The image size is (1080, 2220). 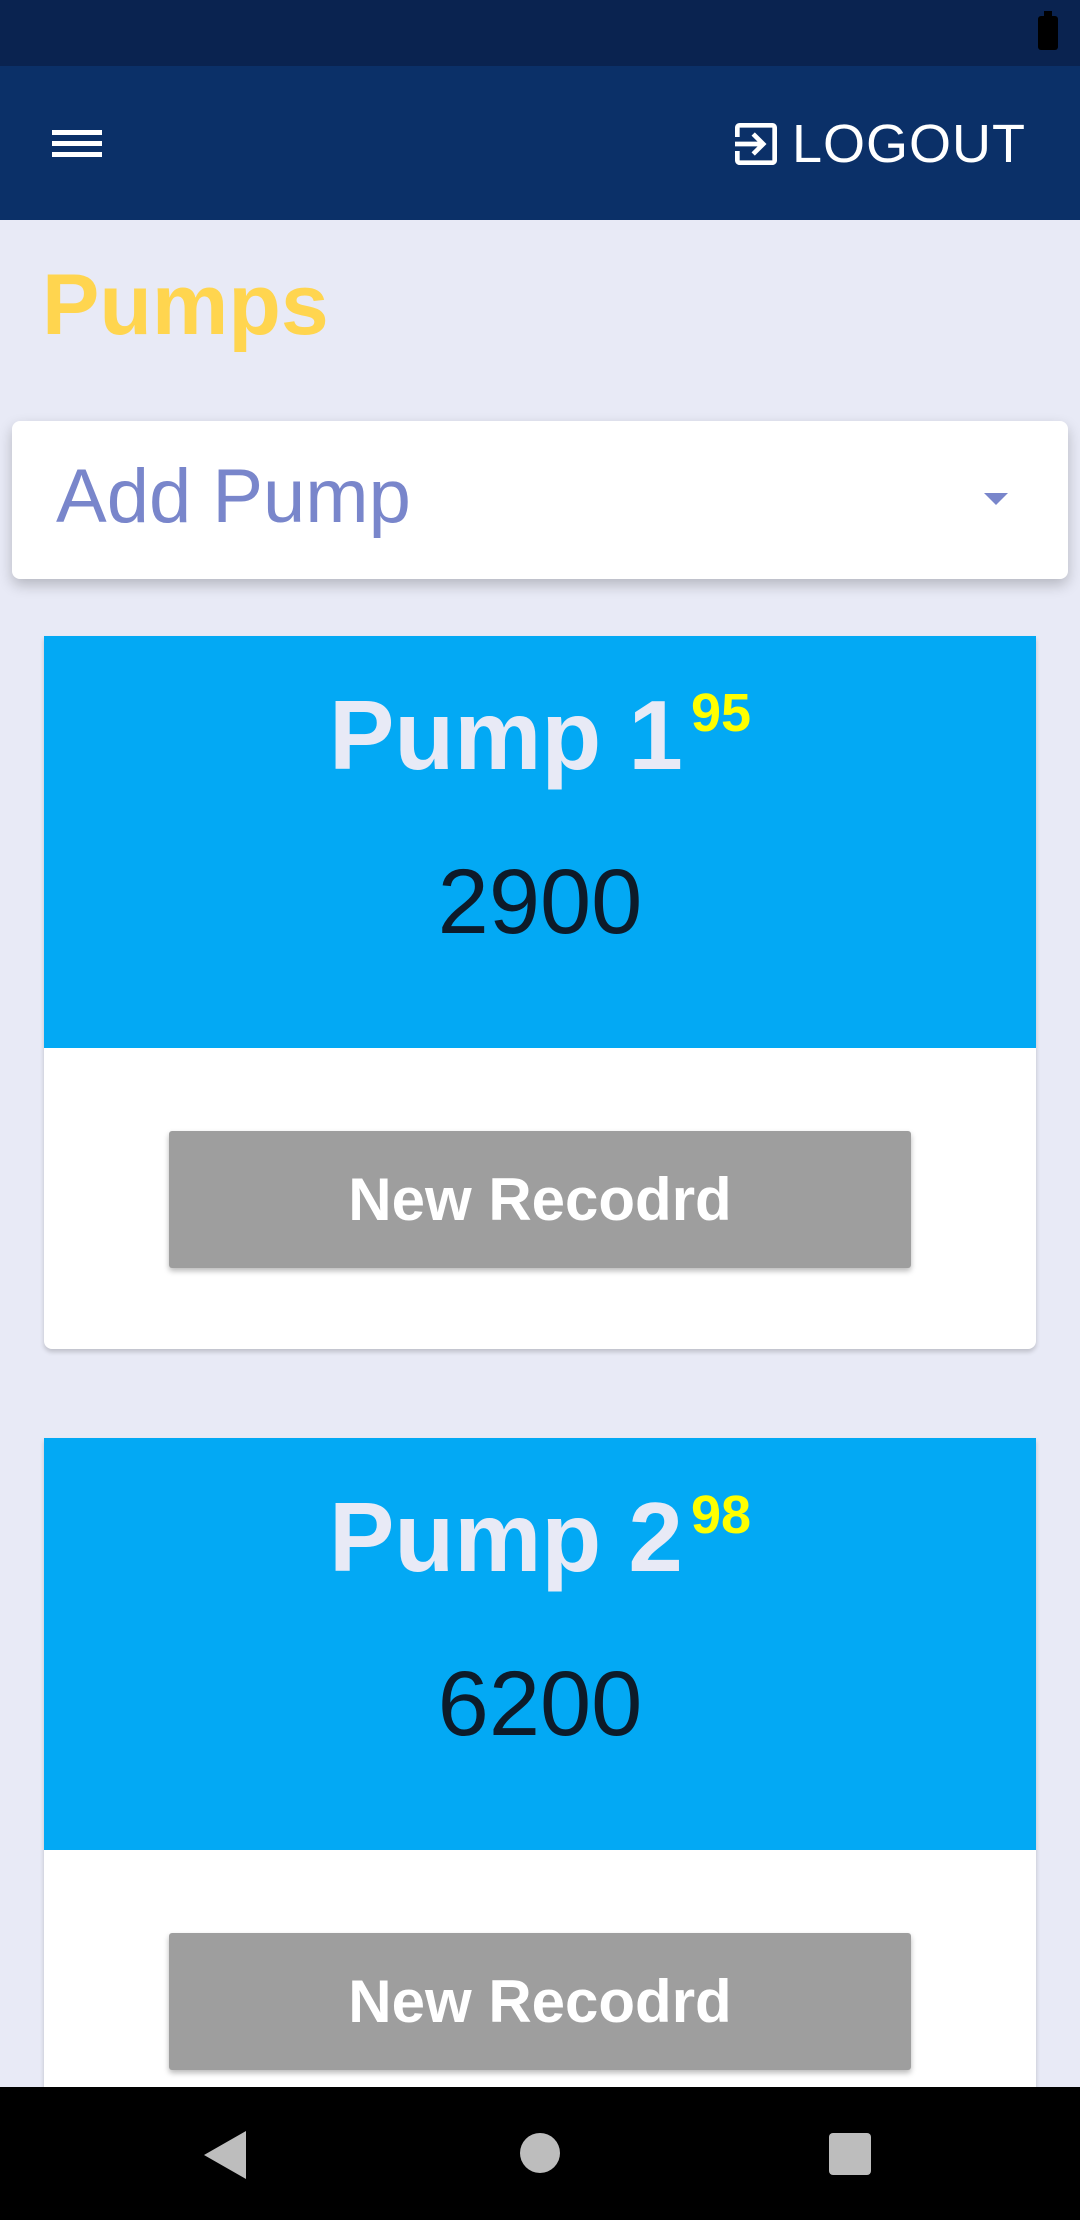 I want to click on dropdown-arrow-icon, so click(x=996, y=499).